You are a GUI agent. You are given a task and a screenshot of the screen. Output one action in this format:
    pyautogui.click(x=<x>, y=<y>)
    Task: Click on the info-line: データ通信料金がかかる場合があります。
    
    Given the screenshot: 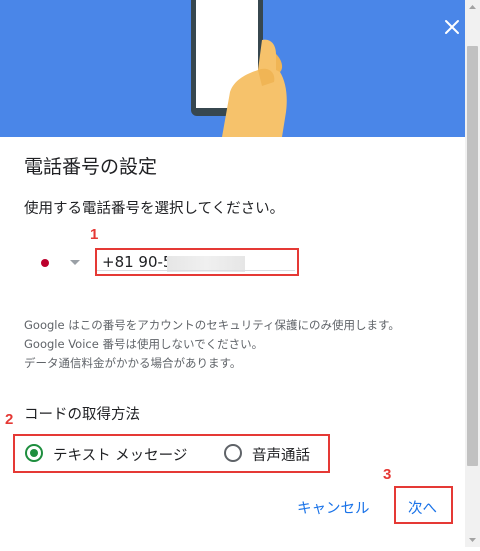 What is the action you would take?
    pyautogui.click(x=133, y=363)
    